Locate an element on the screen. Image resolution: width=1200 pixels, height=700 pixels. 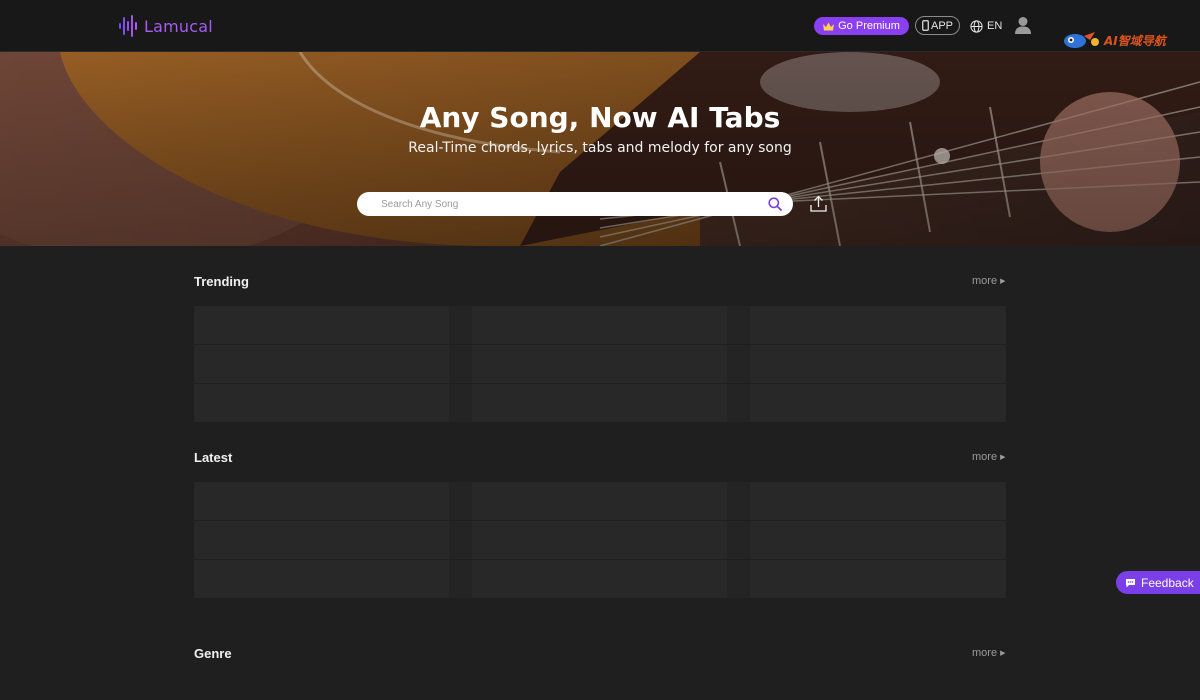
crown-icon is located at coordinates (829, 26).